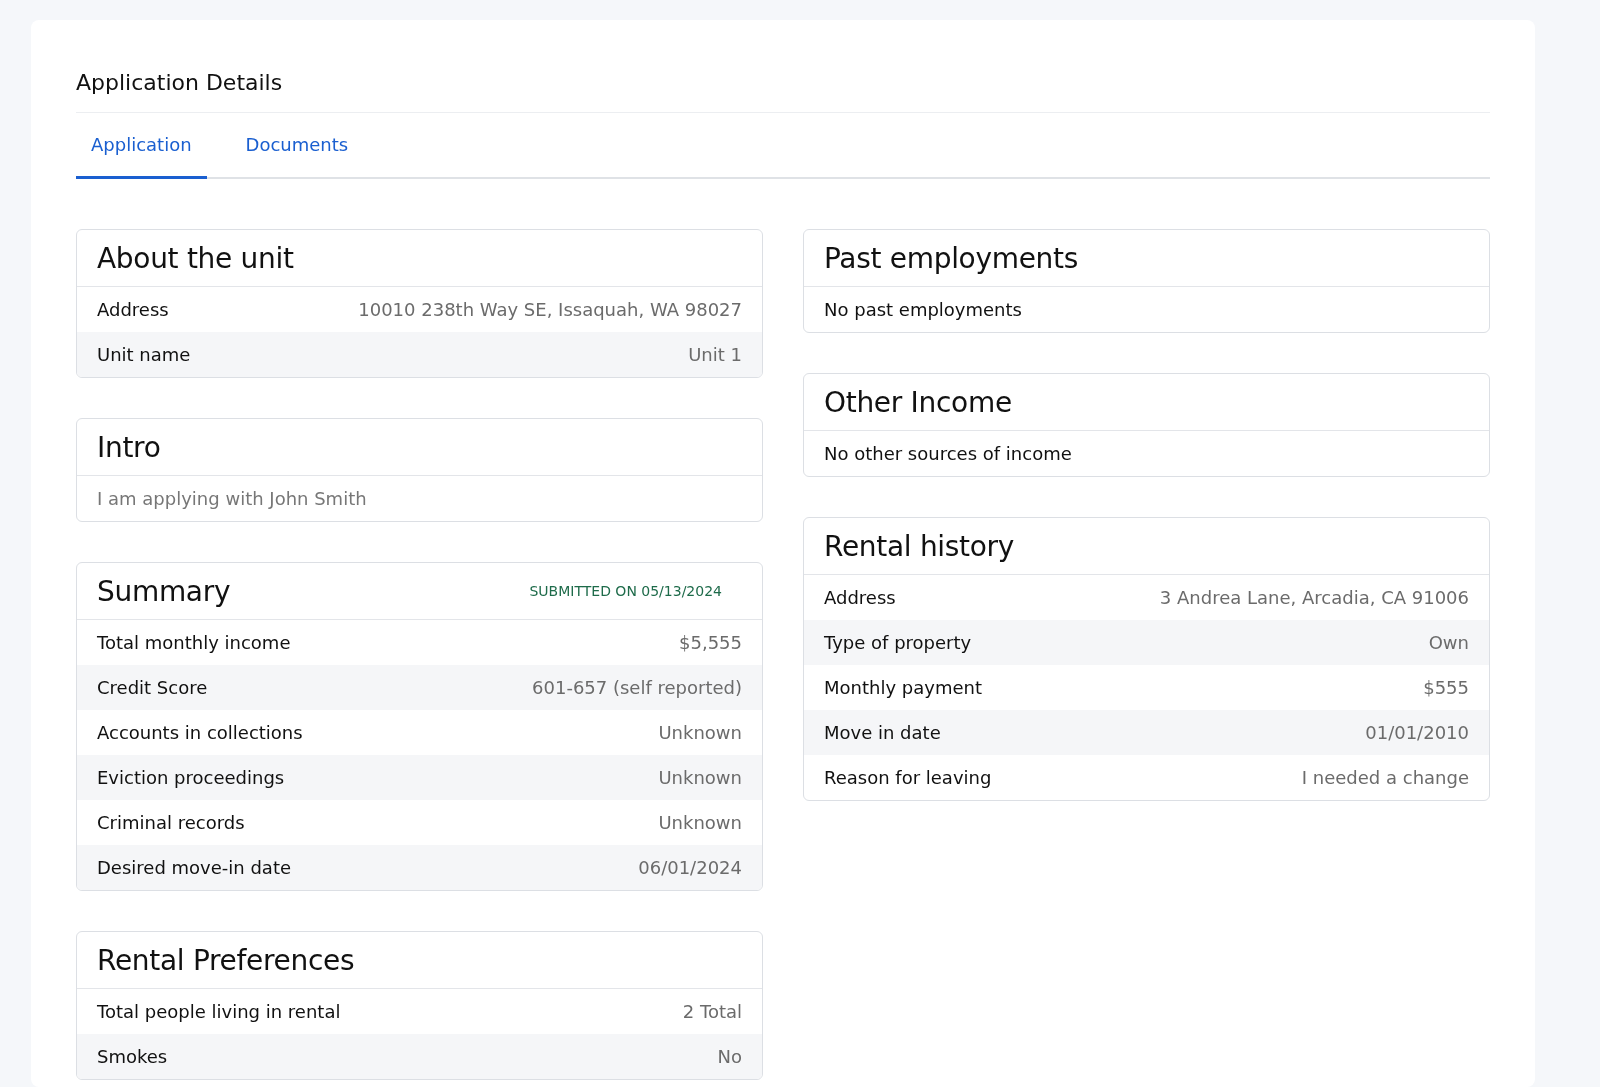 The height and width of the screenshot is (1087, 1600). I want to click on row-value: Own, so click(1448, 642).